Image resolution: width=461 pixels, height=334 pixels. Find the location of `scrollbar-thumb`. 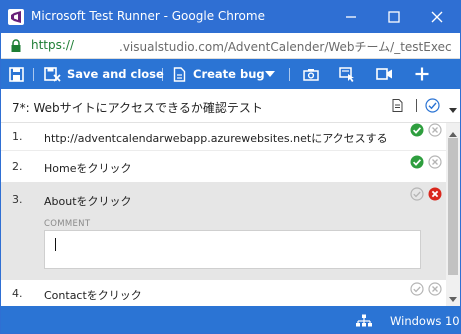

scrollbar-thumb is located at coordinates (453, 206).